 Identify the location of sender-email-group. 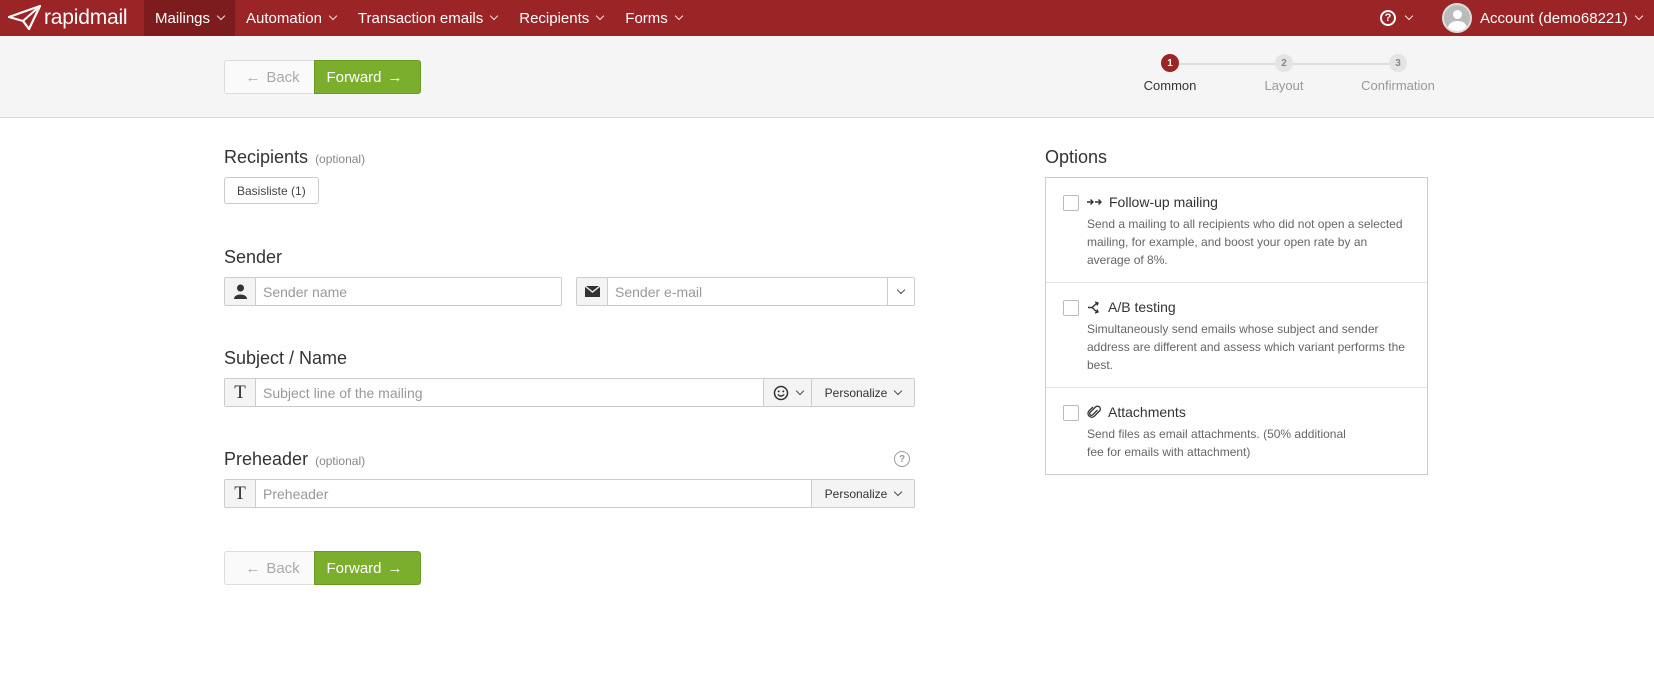
(745, 291).